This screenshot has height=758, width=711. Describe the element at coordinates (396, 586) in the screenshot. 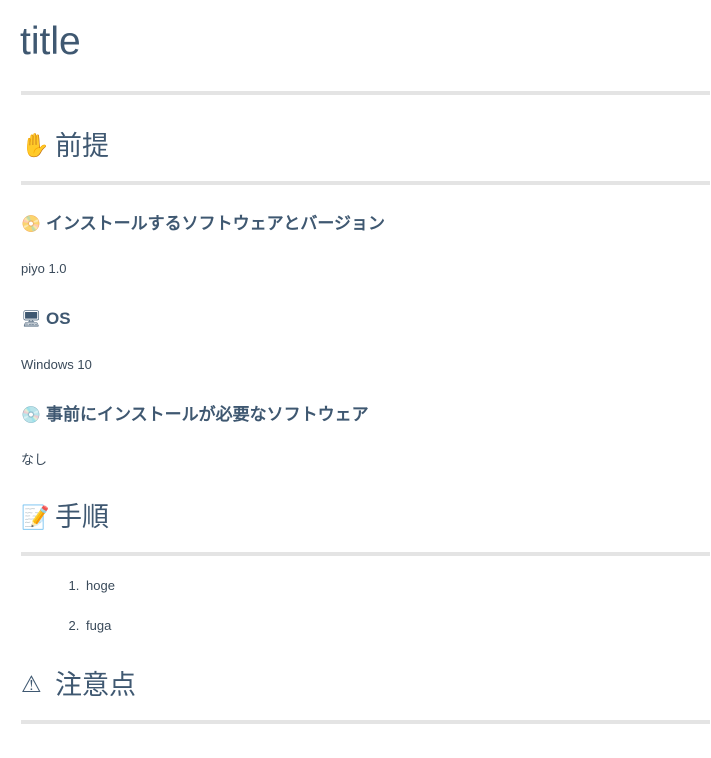

I see `list-item: hoge` at that location.